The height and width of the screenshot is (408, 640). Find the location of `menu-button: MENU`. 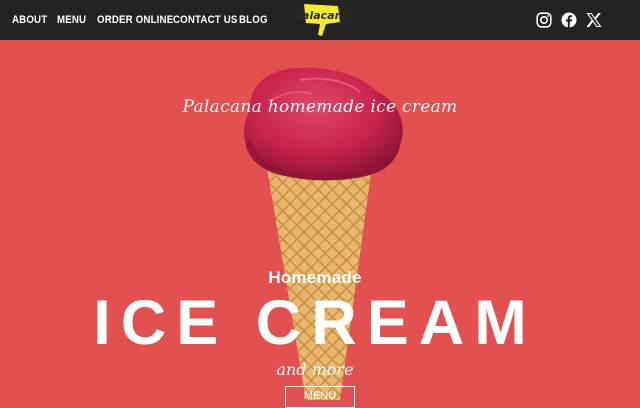

menu-button: MENU is located at coordinates (320, 397).